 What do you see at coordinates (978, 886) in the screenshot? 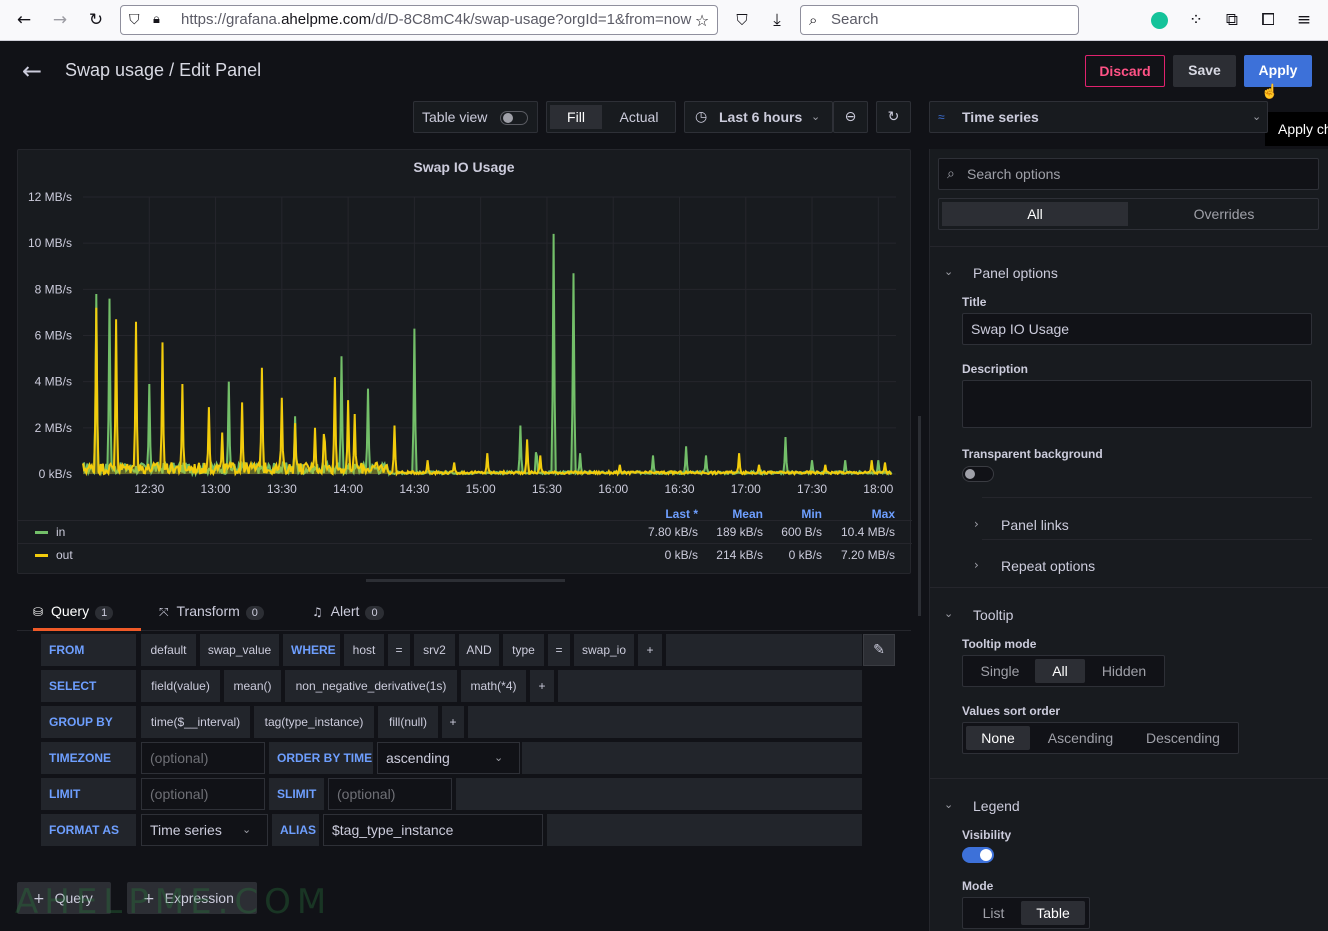
I see `mode-label: Mode` at bounding box center [978, 886].